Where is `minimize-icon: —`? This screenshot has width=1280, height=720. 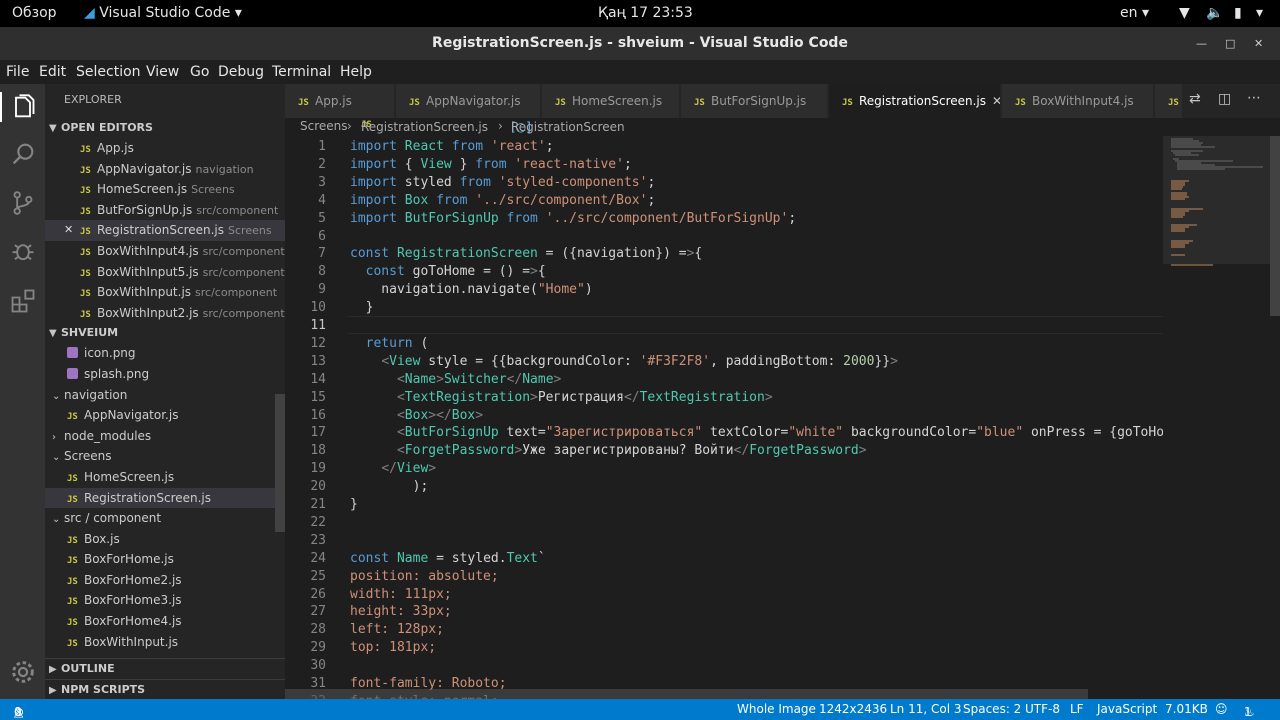 minimize-icon: — is located at coordinates (1201, 43).